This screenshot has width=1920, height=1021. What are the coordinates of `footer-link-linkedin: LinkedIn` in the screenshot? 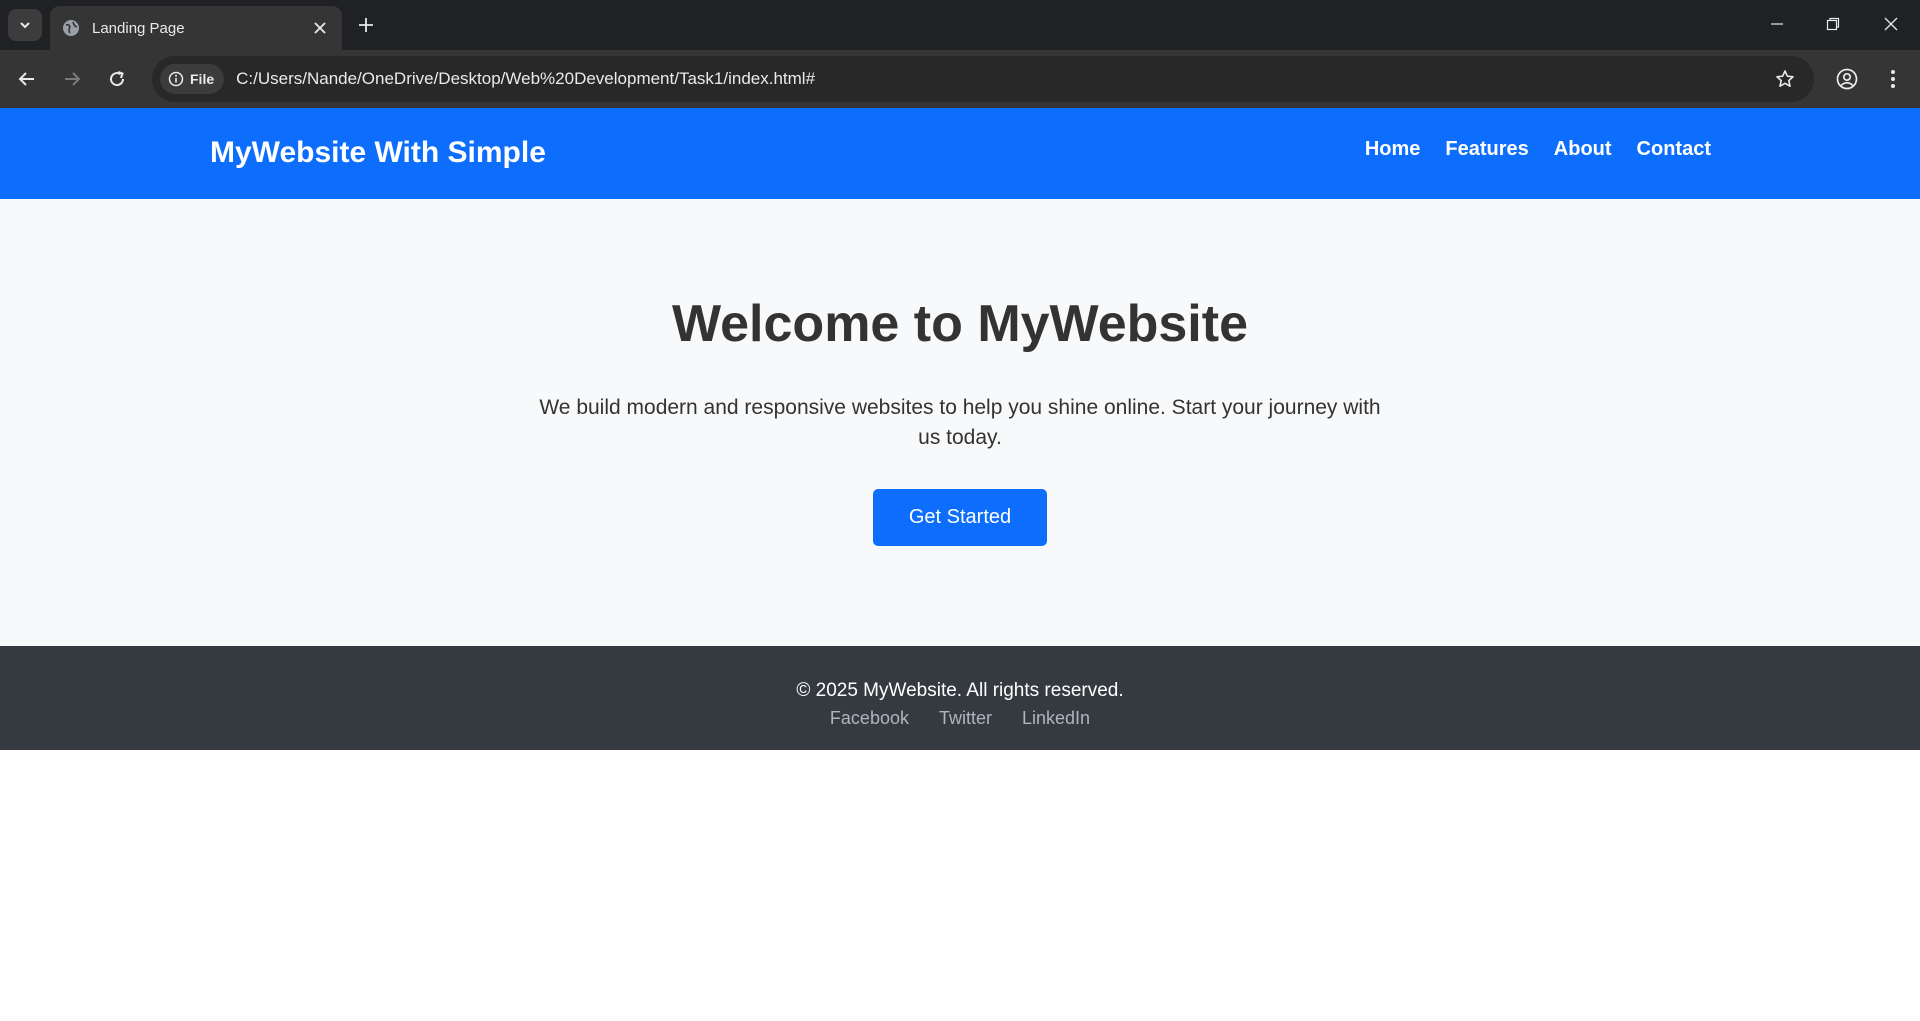 It's located at (1056, 718).